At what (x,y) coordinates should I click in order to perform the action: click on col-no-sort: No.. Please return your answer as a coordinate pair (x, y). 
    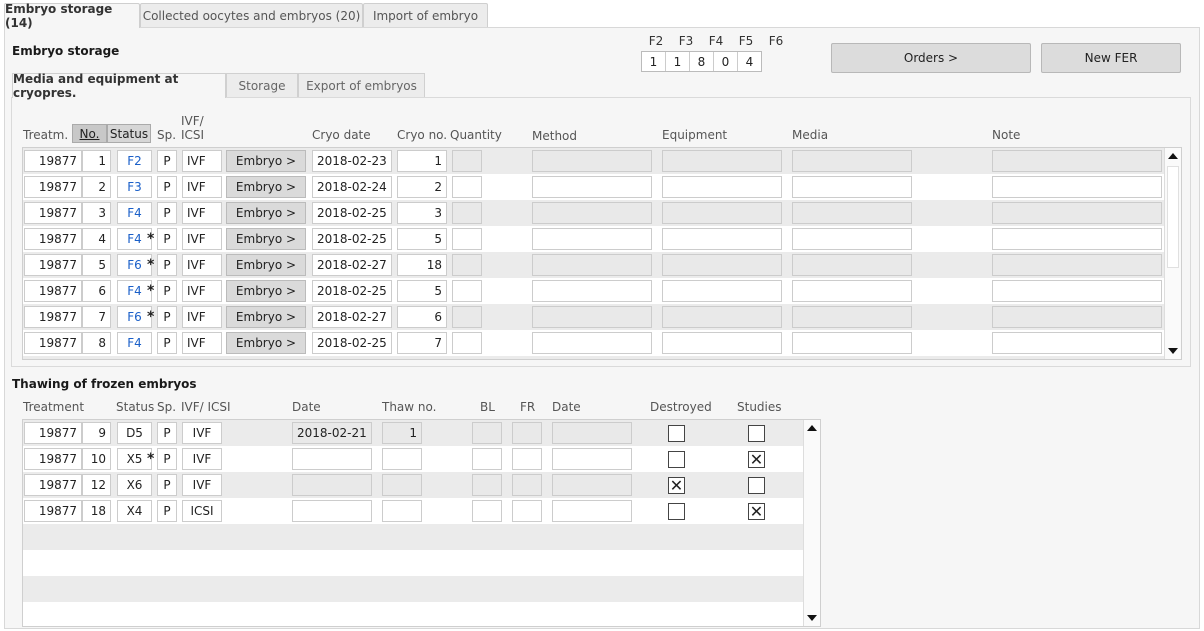
    Looking at the image, I should click on (89, 133).